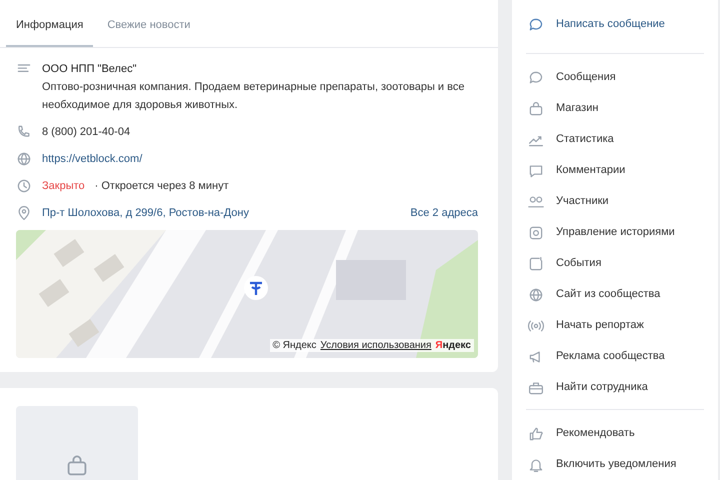 The width and height of the screenshot is (720, 480). I want to click on menu-item: Включить уведомления, so click(615, 464).